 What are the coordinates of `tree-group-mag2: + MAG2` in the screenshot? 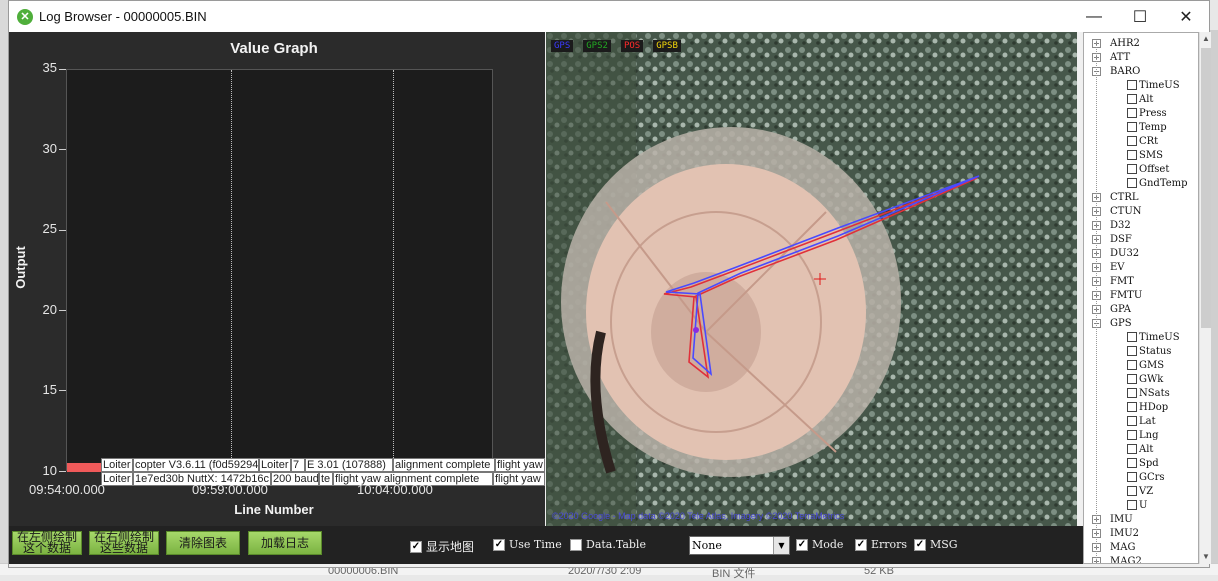 It's located at (1117, 558).